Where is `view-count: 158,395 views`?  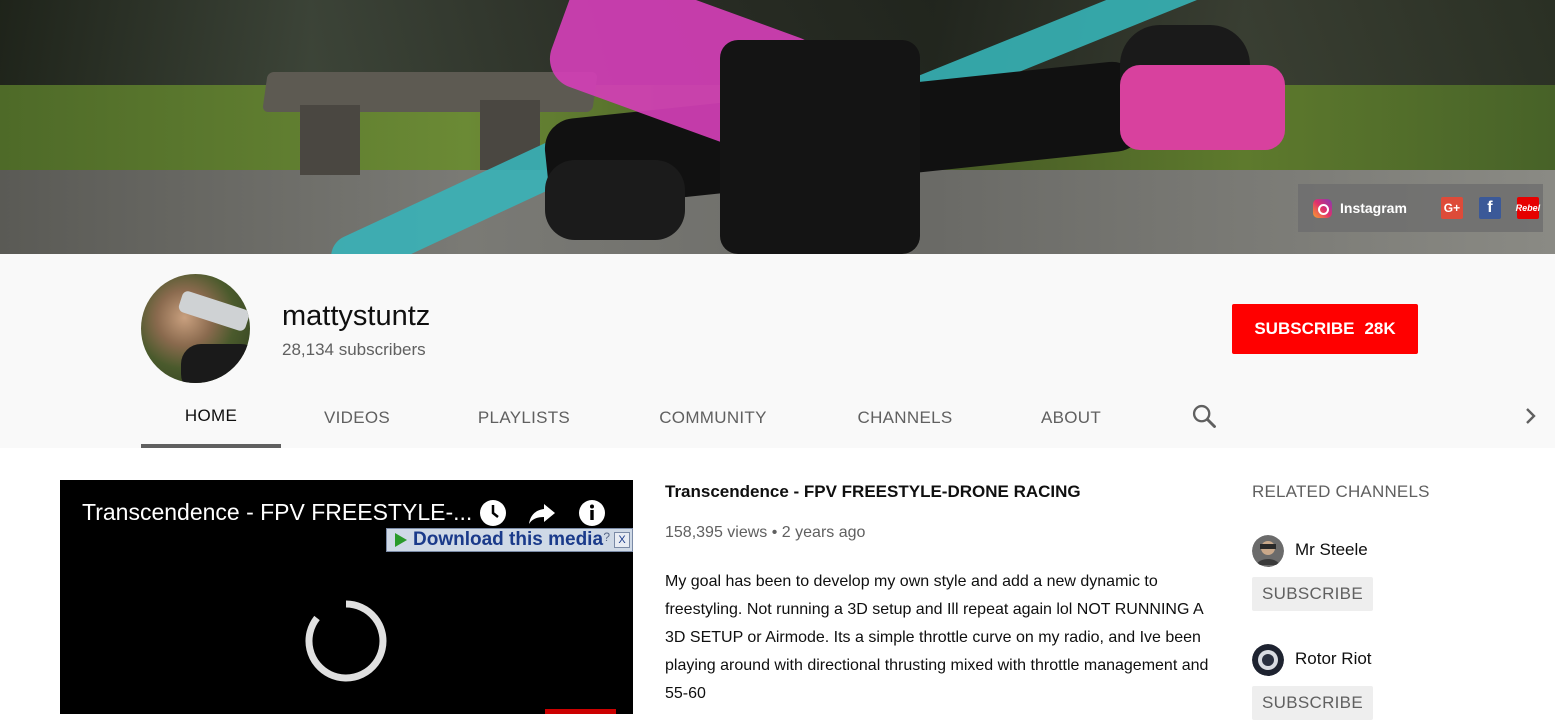
view-count: 158,395 views is located at coordinates (716, 532).